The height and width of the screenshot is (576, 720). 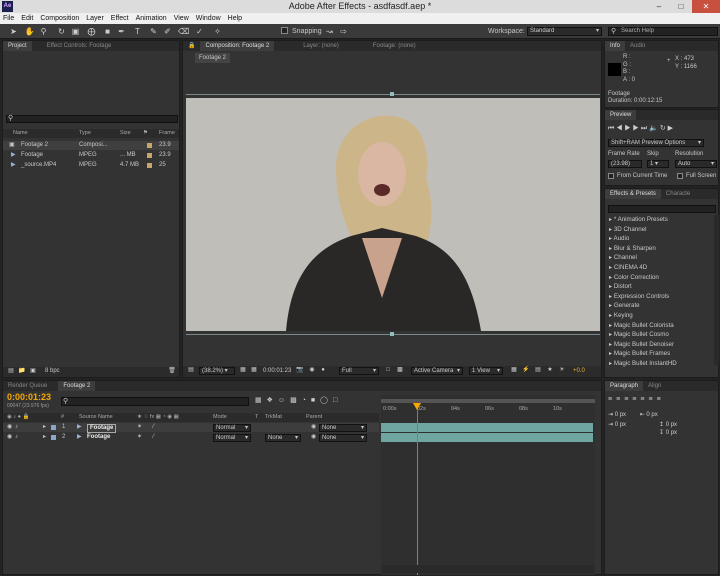 I want to click on ram-preview-icon: ▶, so click(x=670, y=128).